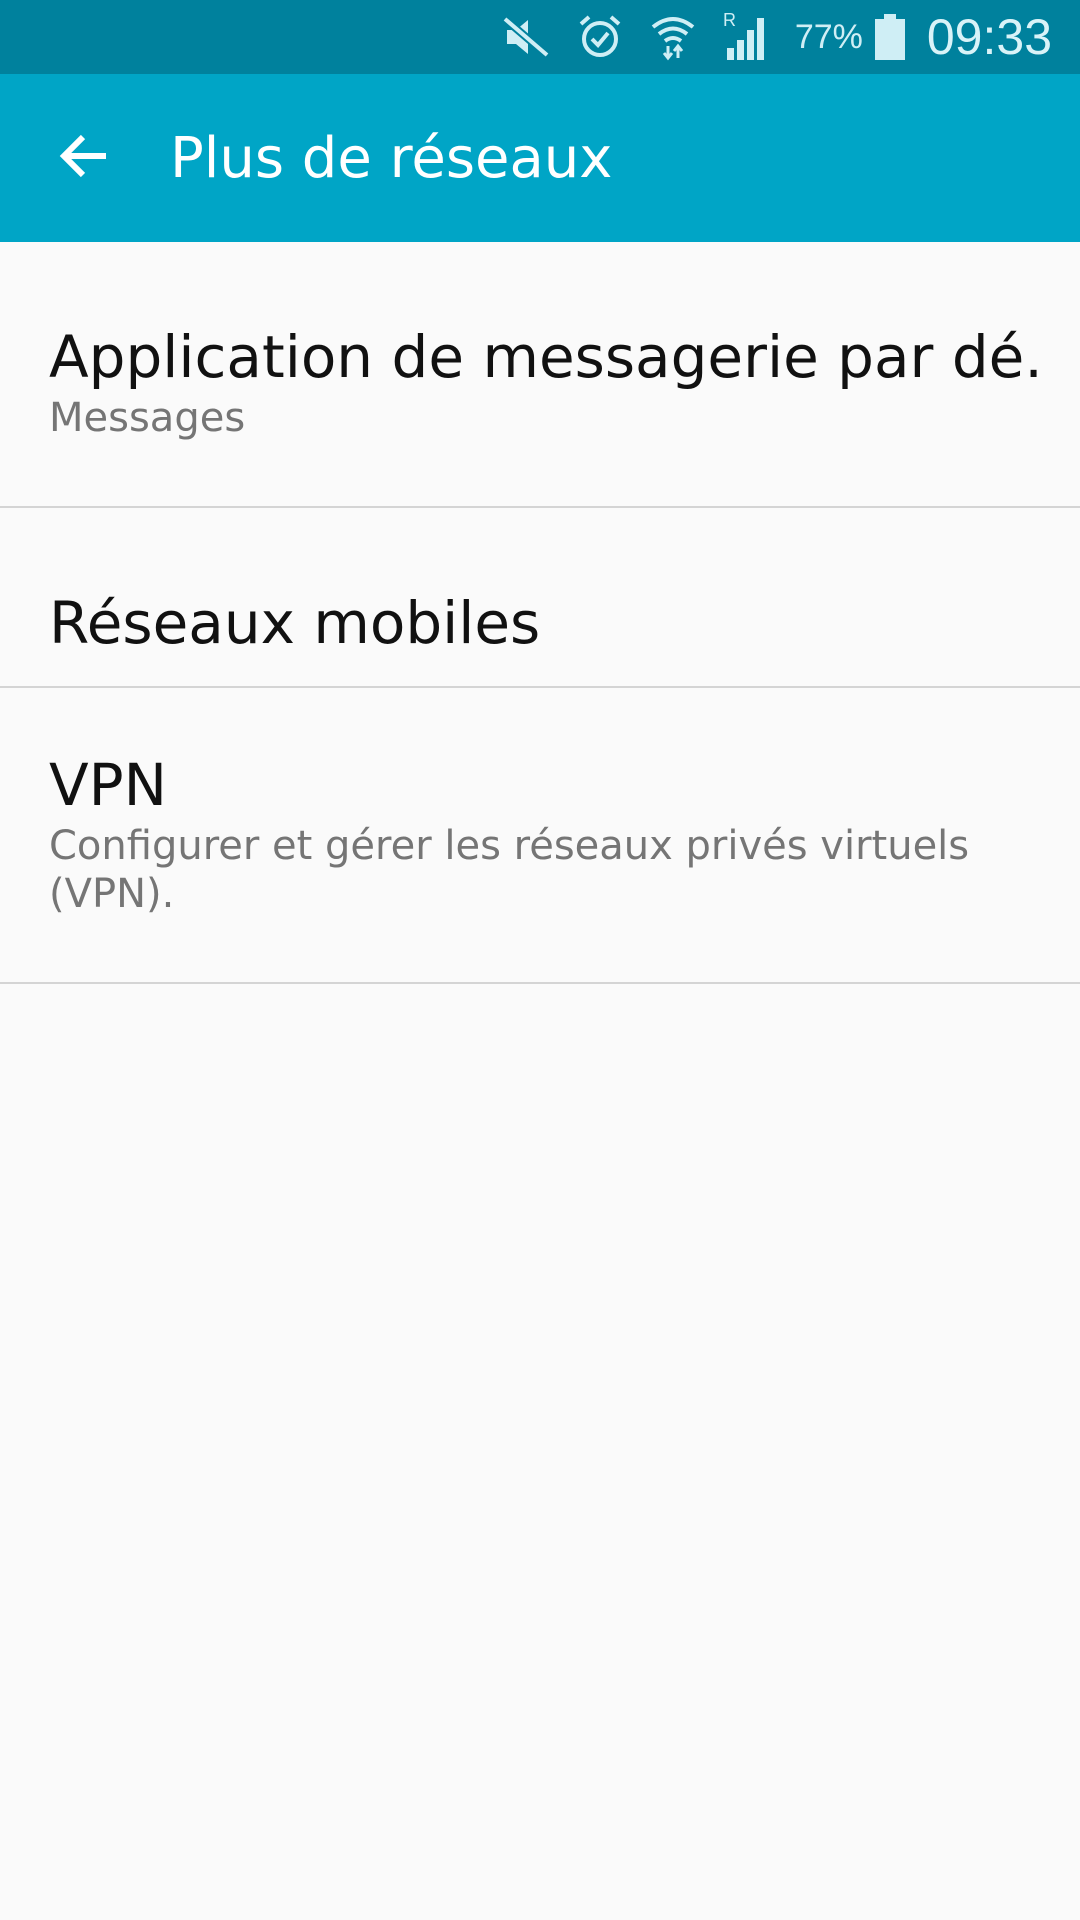  What do you see at coordinates (828, 36) in the screenshot?
I see `battery-percentage: 77%` at bounding box center [828, 36].